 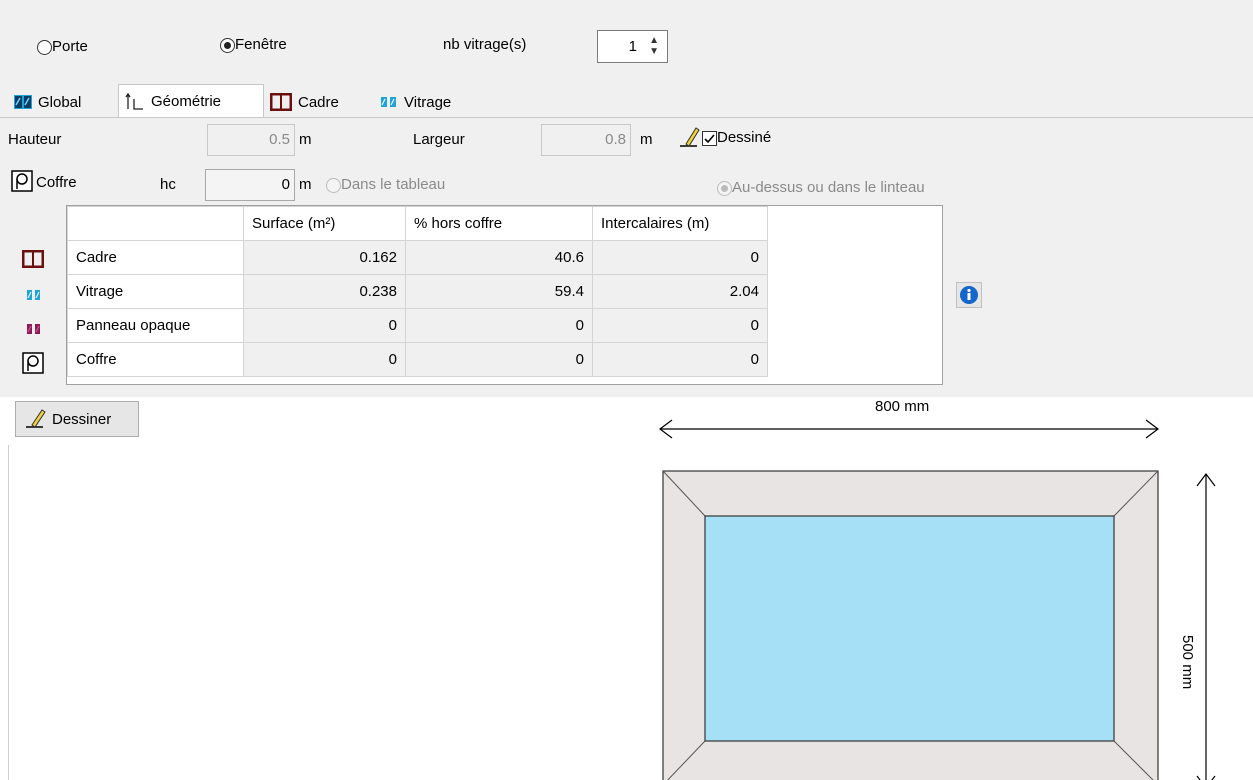 What do you see at coordinates (134, 101) in the screenshot?
I see `dimension-icon` at bounding box center [134, 101].